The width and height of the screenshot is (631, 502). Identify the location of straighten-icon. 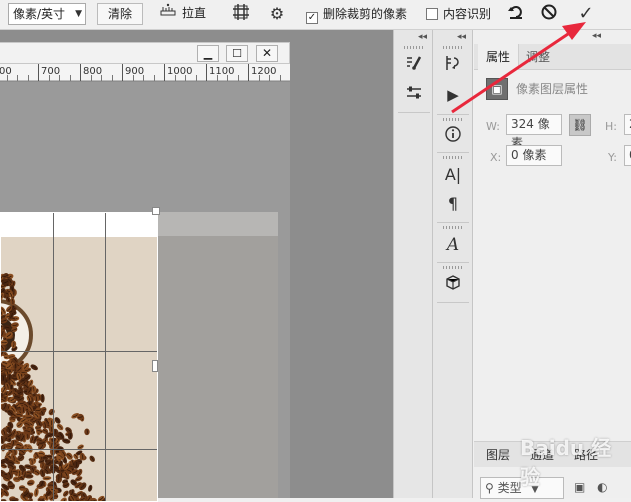
(168, 13).